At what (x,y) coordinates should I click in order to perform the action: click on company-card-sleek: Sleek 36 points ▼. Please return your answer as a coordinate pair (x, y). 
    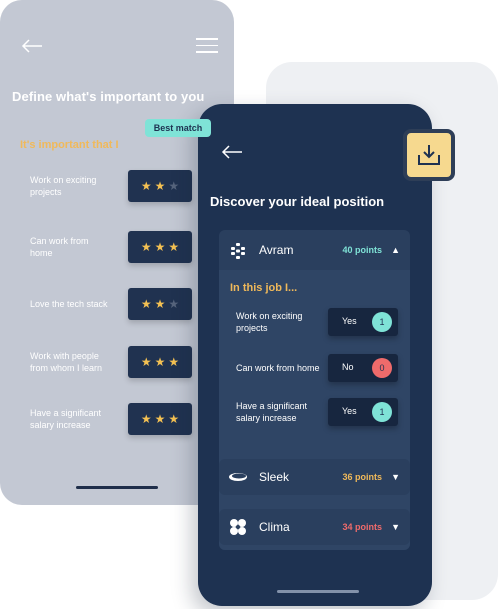
    Looking at the image, I should click on (314, 477).